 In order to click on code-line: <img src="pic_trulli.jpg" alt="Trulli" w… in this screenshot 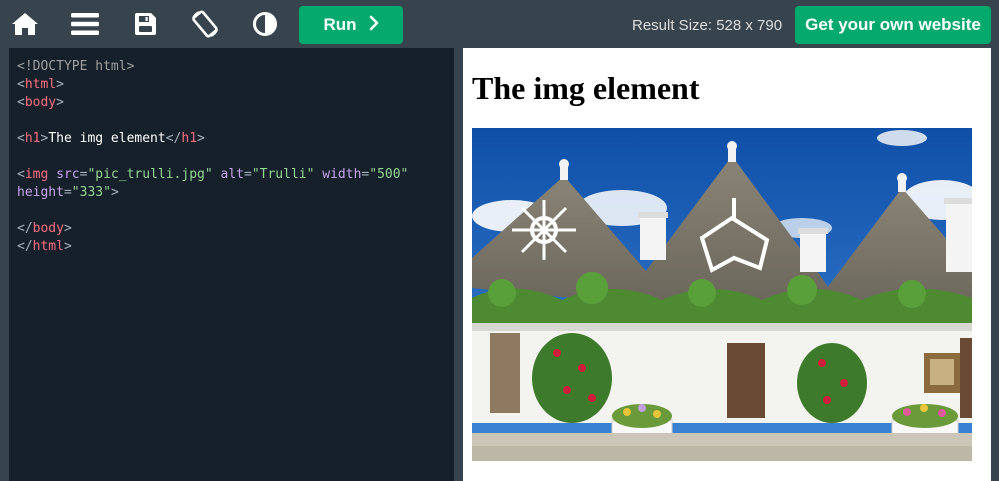, I will do `click(213, 174)`.